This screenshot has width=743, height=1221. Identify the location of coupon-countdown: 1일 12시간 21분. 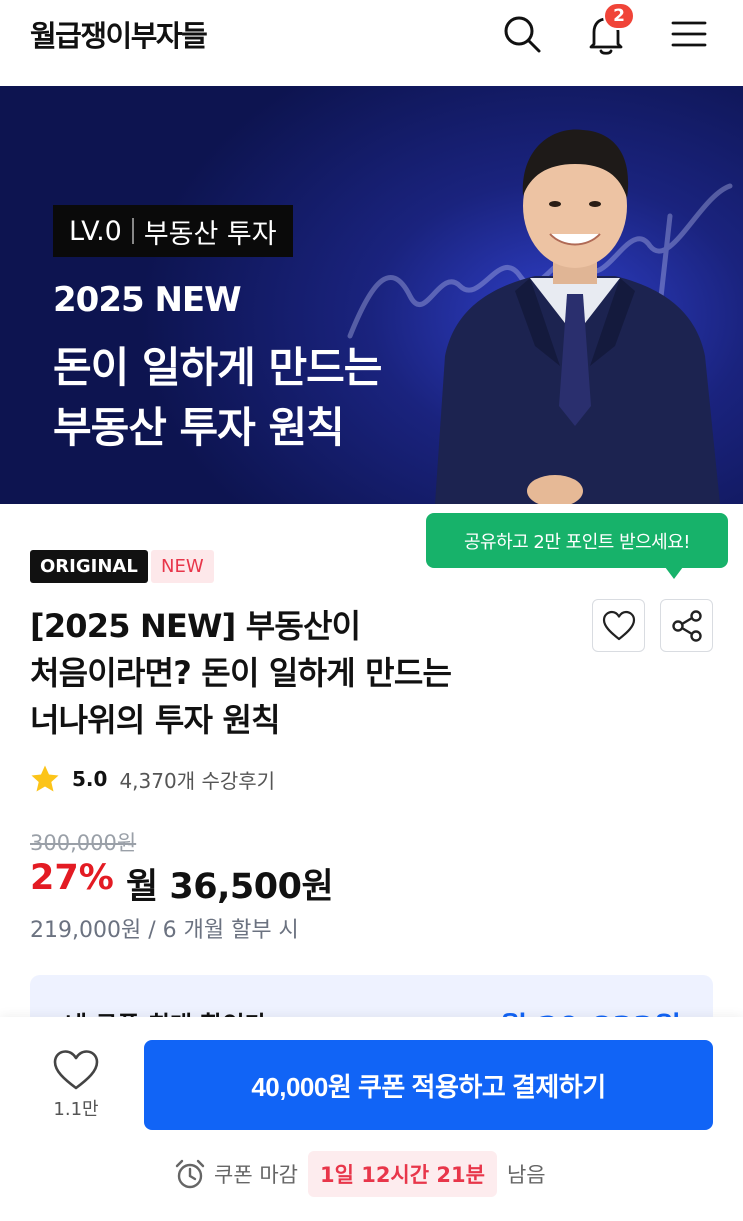
(402, 1174).